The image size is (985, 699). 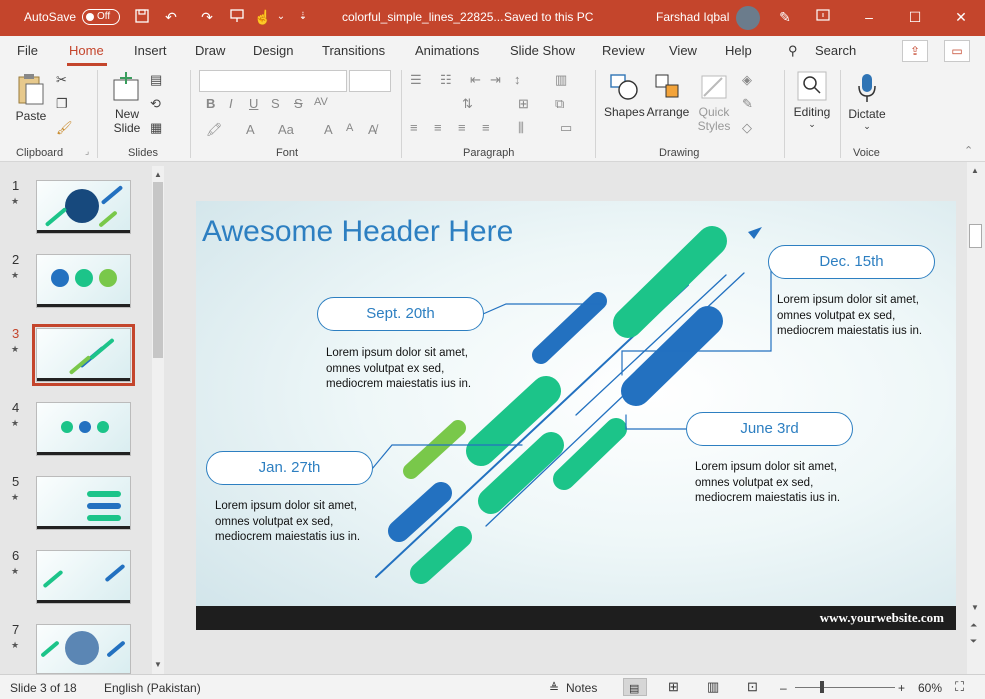 I want to click on customize-qat-icon: ⇣, so click(x=303, y=17).